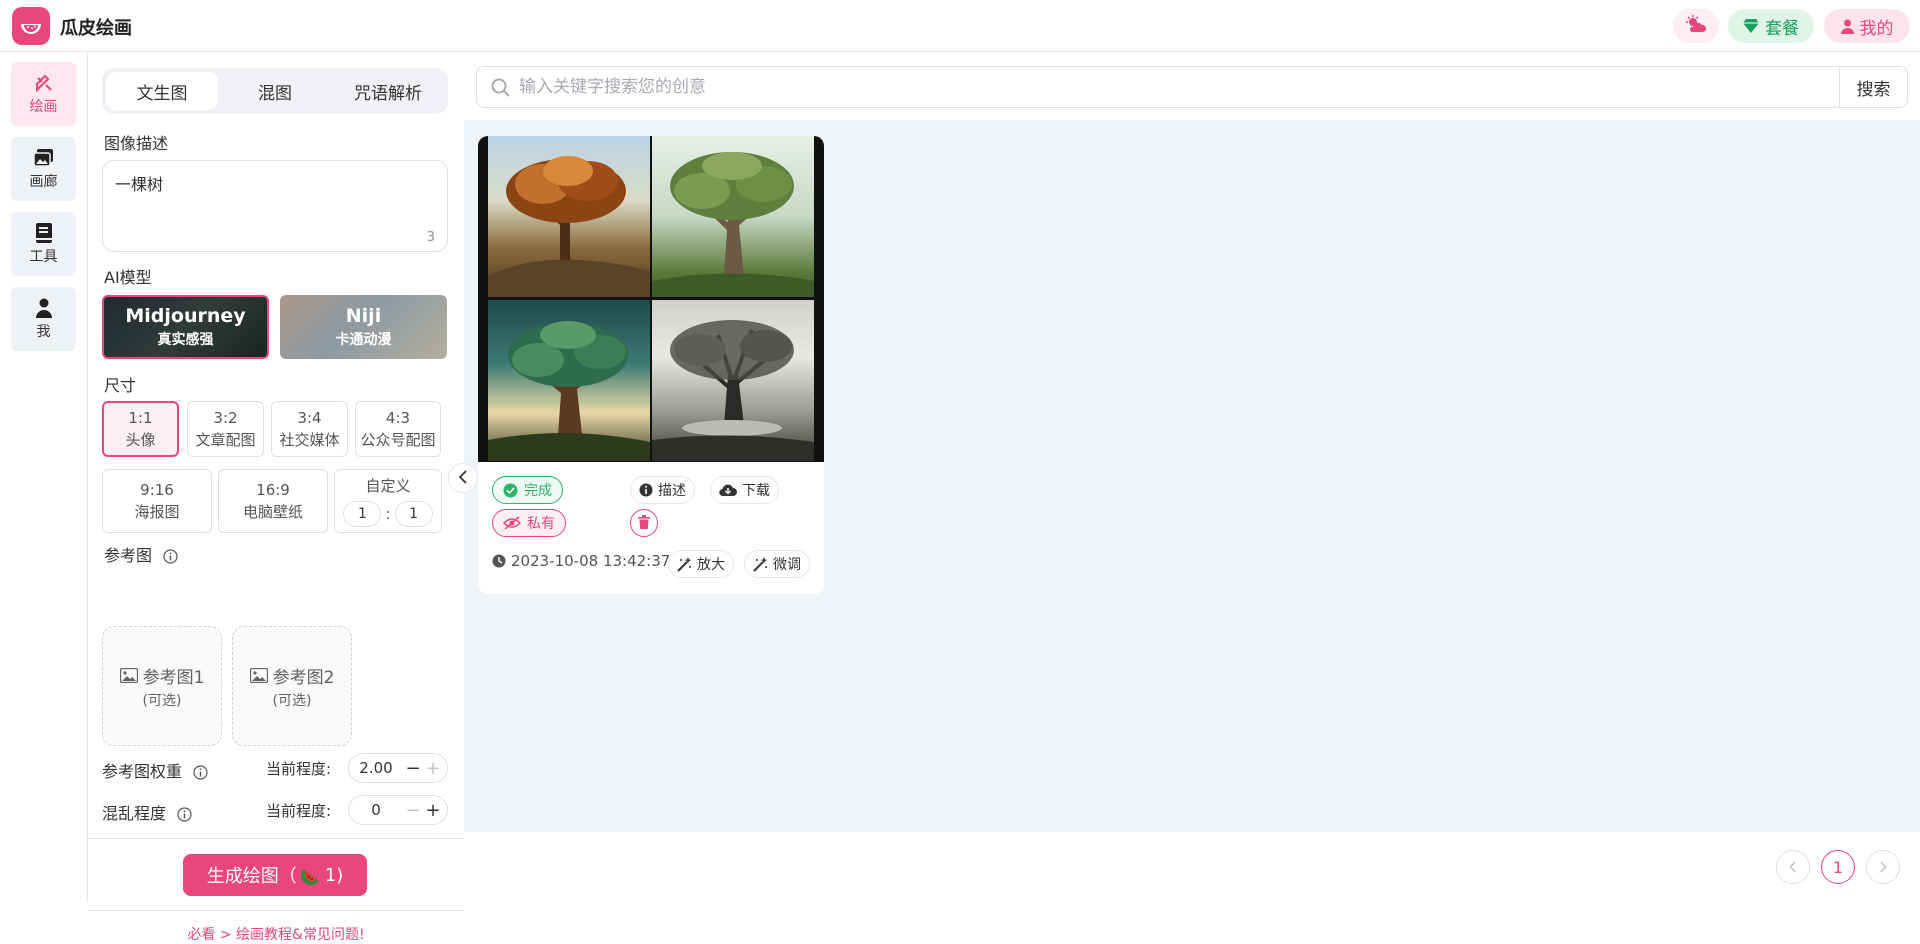  What do you see at coordinates (157, 512) in the screenshot?
I see `size-name: 海报图` at bounding box center [157, 512].